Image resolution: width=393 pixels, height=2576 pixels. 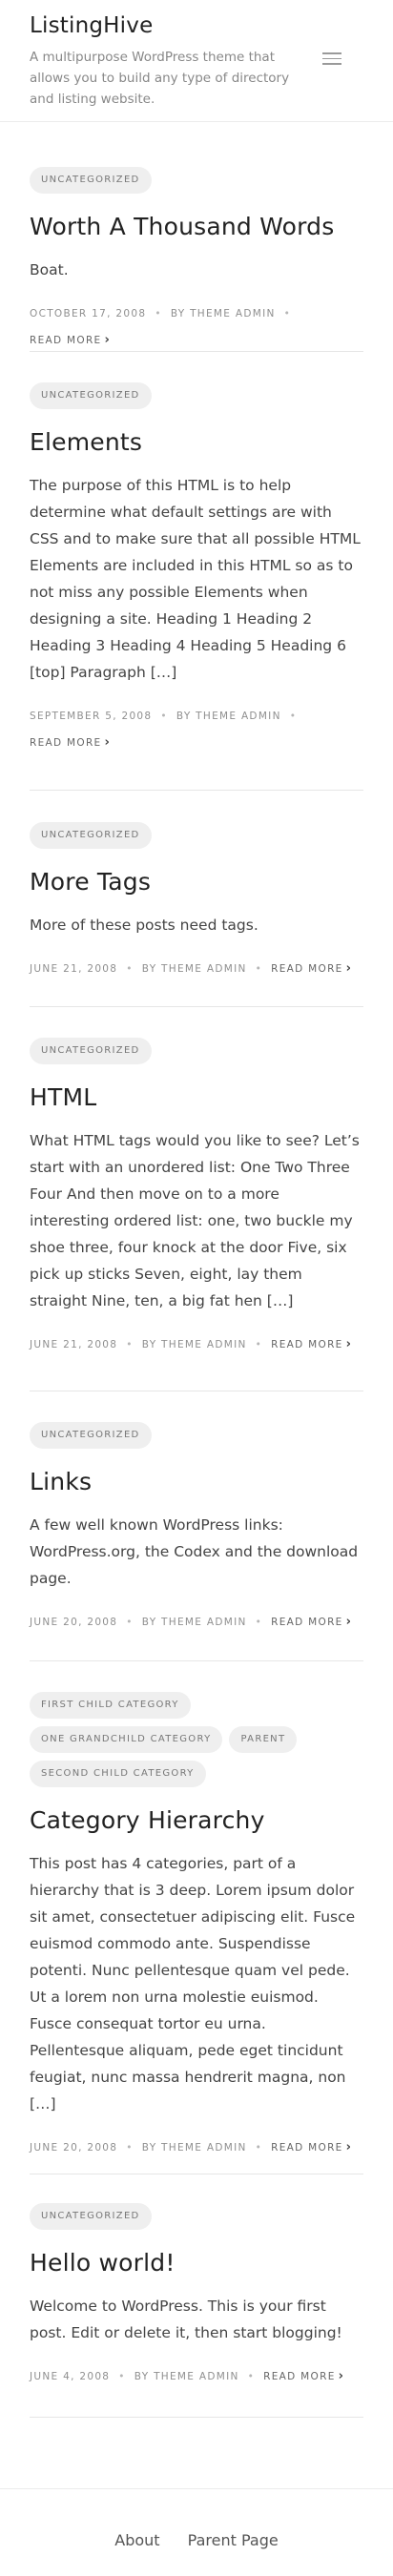 I want to click on category-pill: Parent, so click(x=263, y=1739).